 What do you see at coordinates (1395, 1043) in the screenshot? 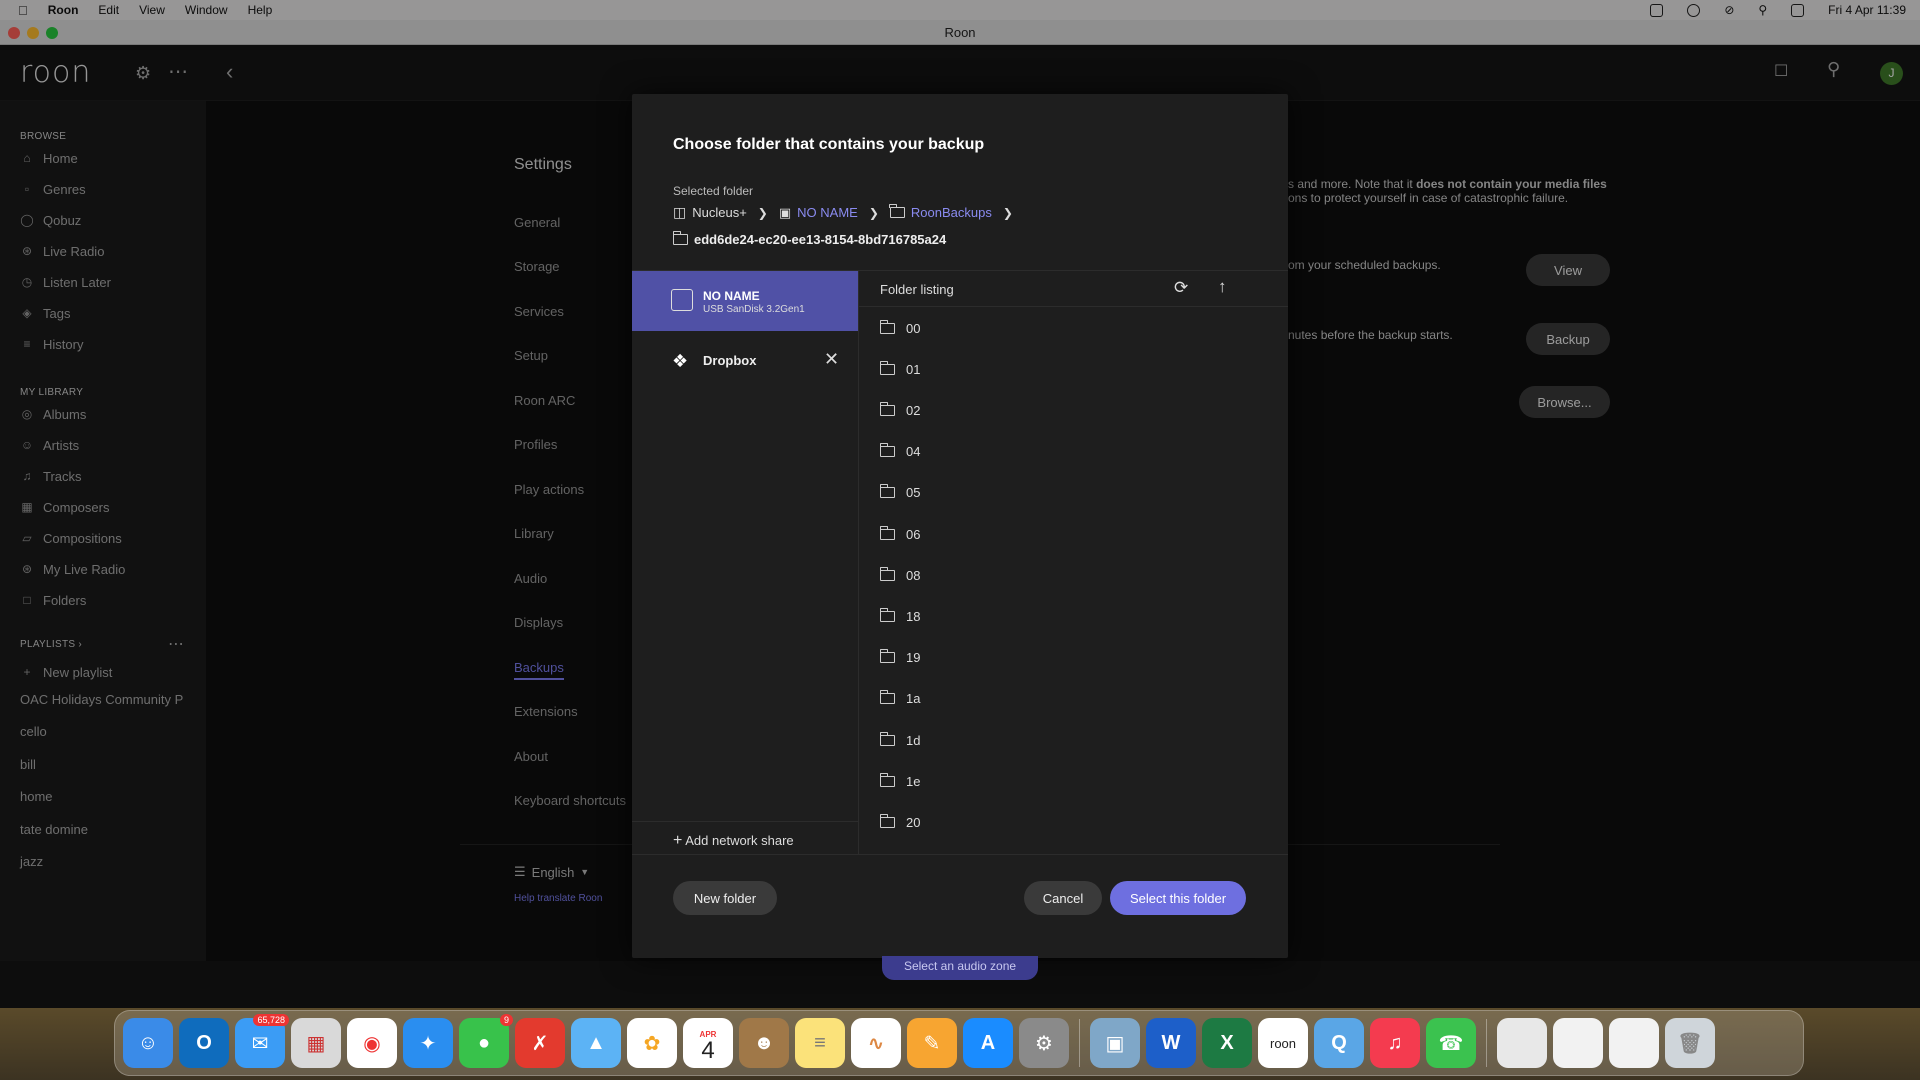
I see `music-icon: ♫` at bounding box center [1395, 1043].